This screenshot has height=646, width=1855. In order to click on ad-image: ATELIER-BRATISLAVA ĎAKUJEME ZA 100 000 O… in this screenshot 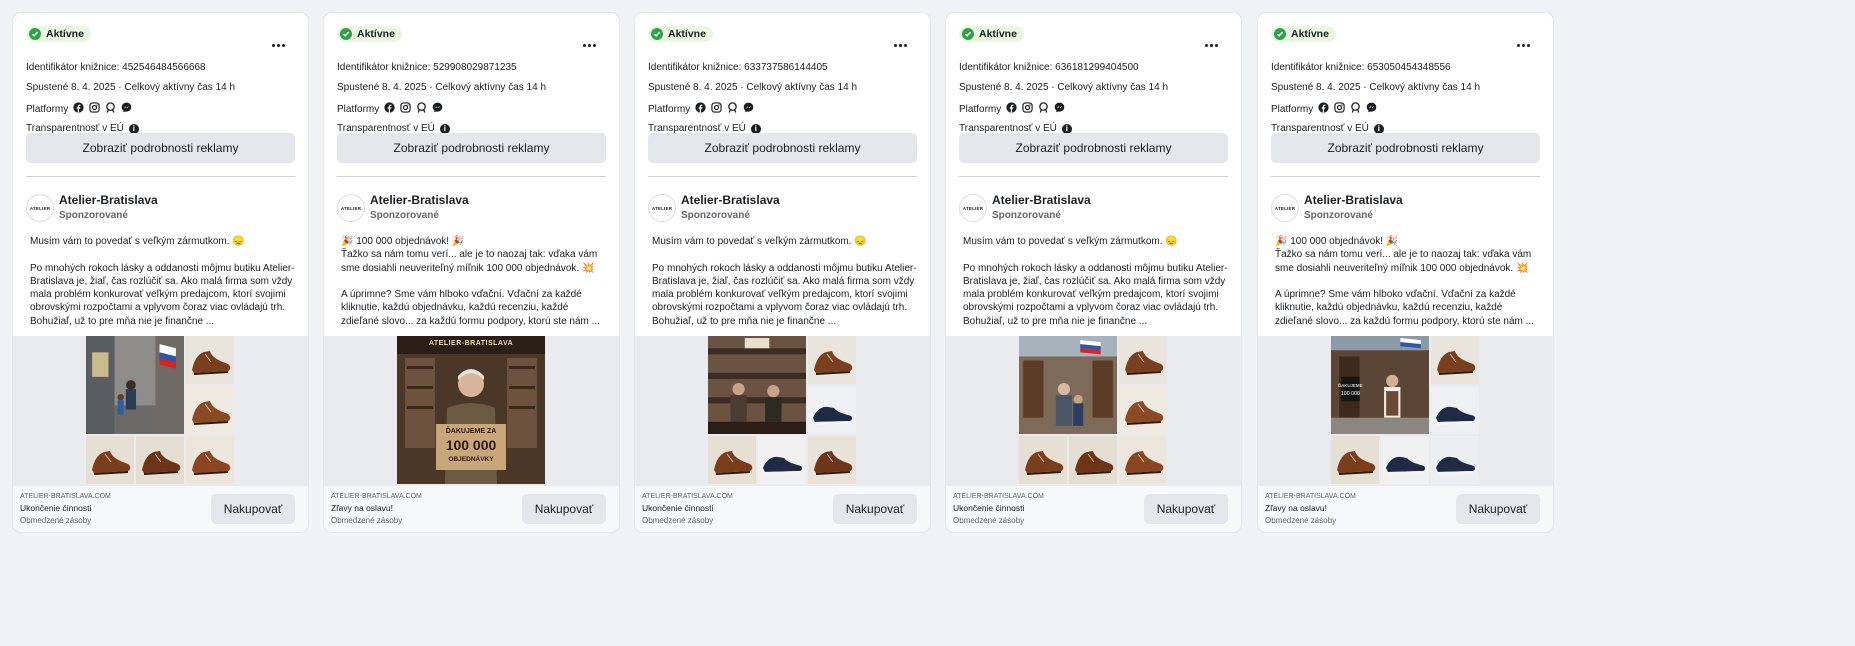, I will do `click(471, 410)`.